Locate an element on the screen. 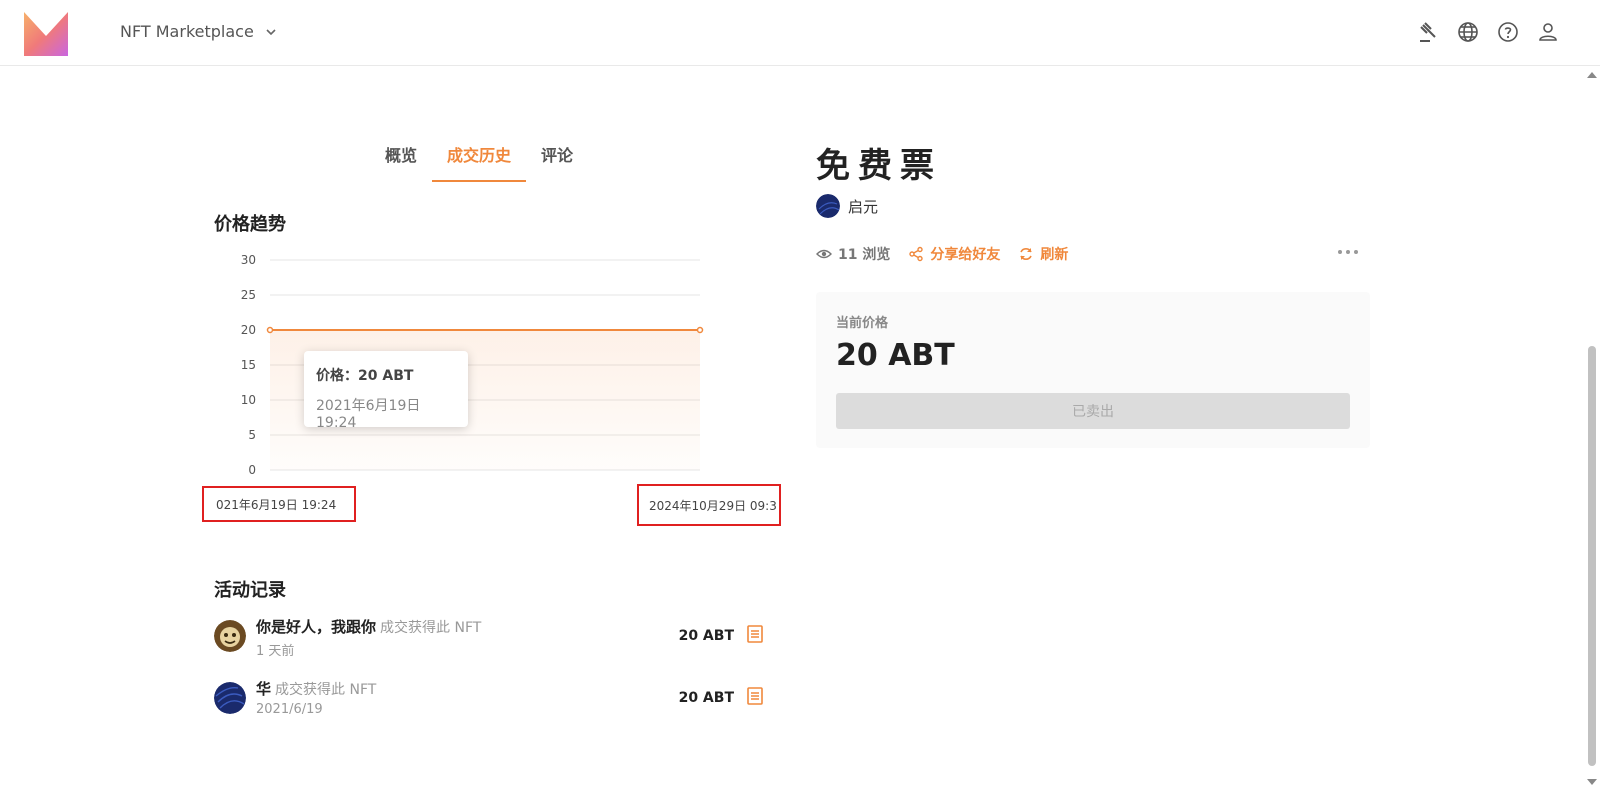 This screenshot has height=793, width=1600. y-tick-label: 30 is located at coordinates (248, 260).